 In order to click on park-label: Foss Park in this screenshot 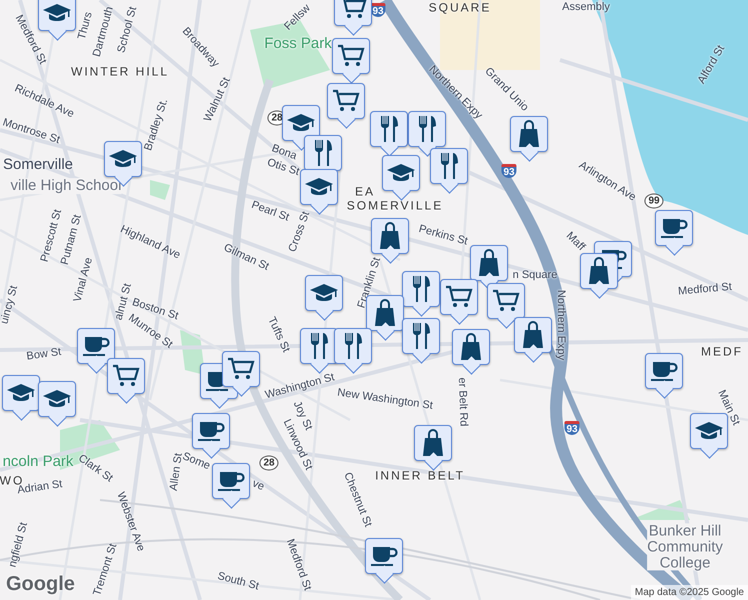, I will do `click(298, 44)`.